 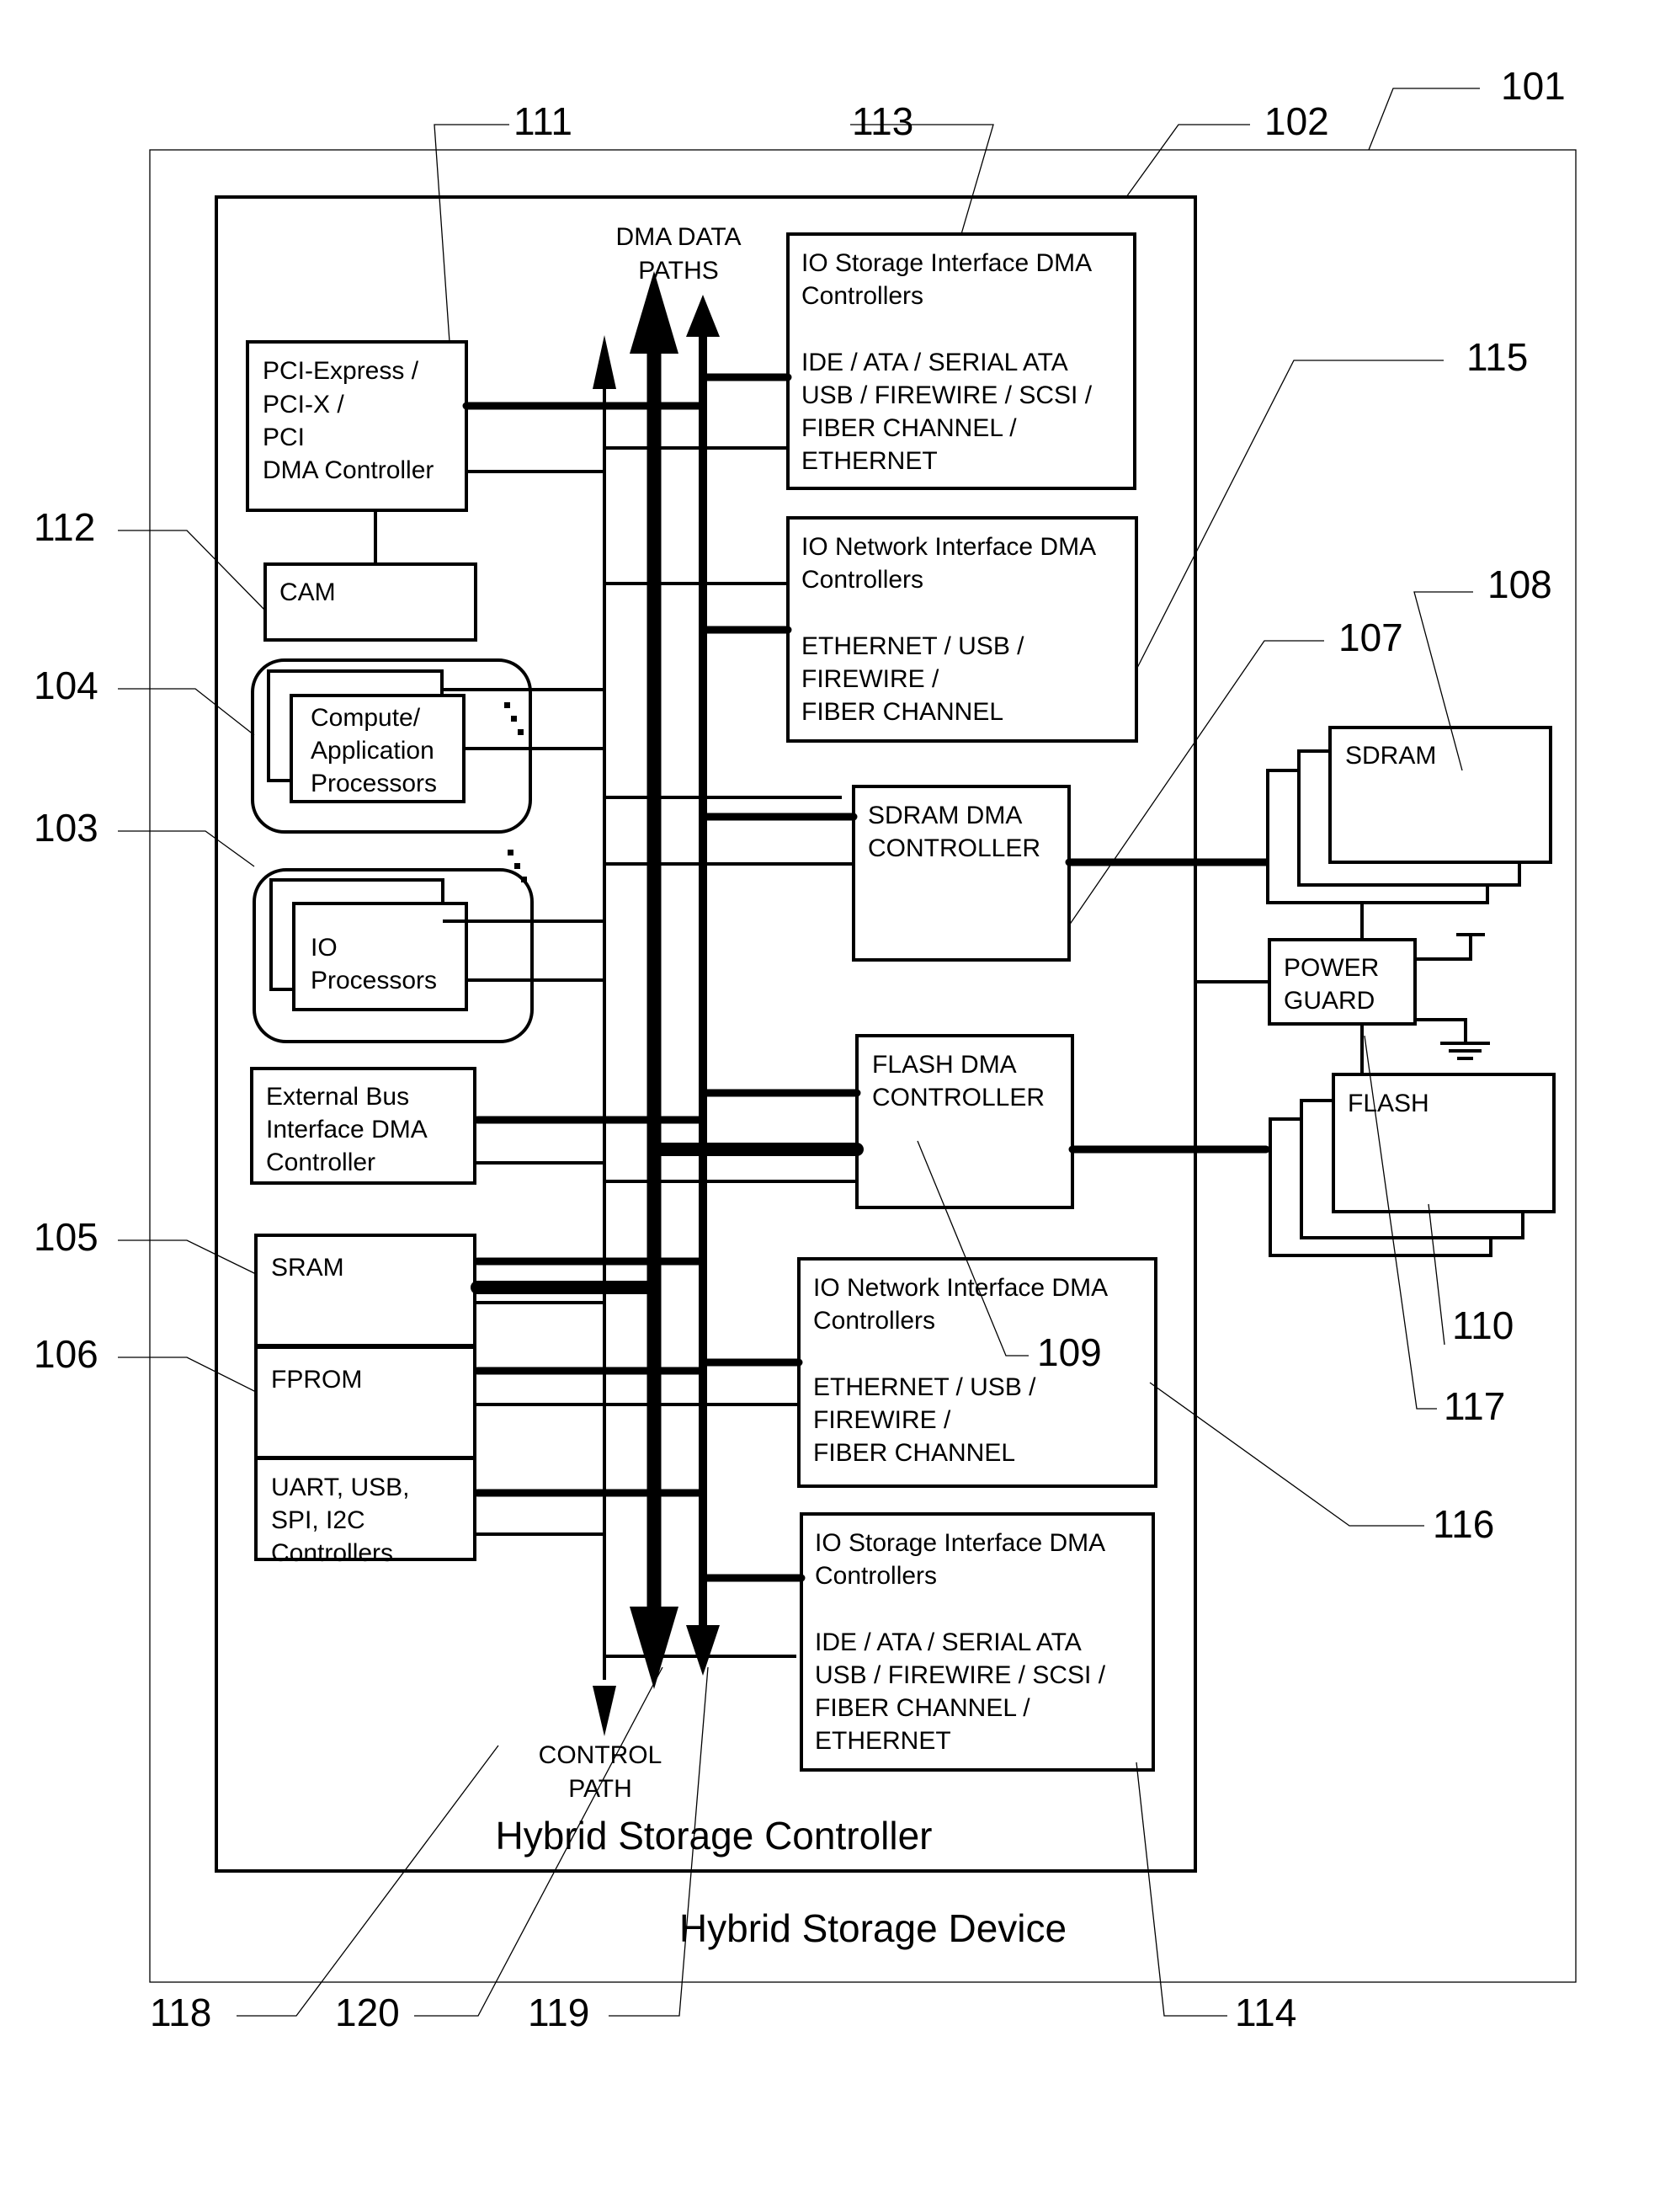 I want to click on sdram-stack: SDRAM, so click(x=1409, y=815).